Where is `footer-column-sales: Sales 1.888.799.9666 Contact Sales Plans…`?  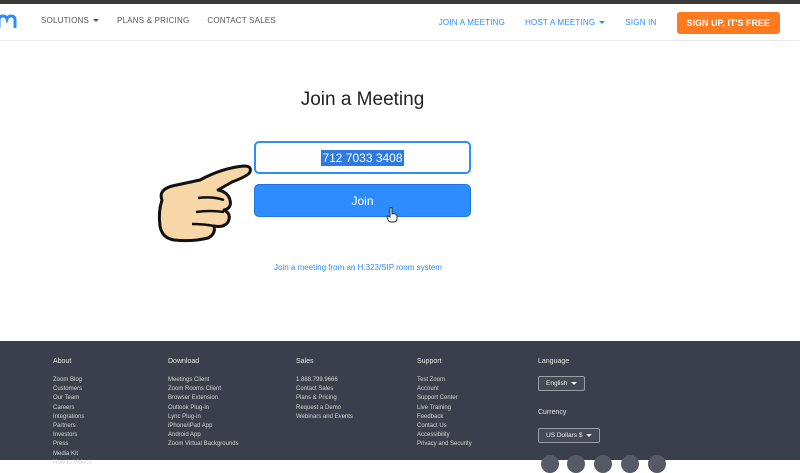
footer-column-sales: Sales 1.888.799.9666 Contact Sales Plans… is located at coordinates (324, 390).